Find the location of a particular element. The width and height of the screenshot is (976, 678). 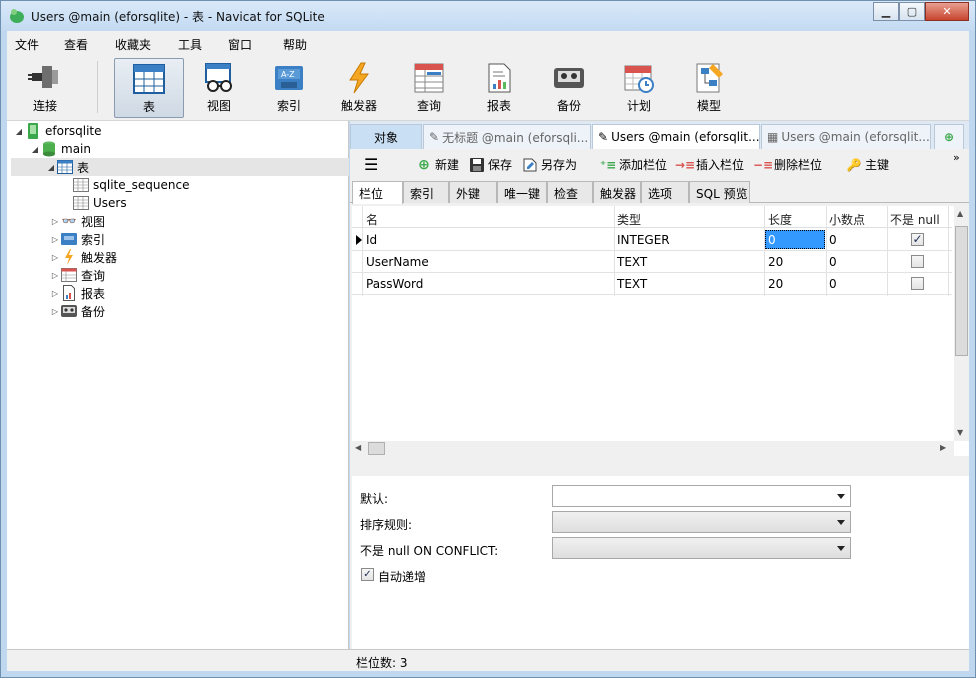

new-tab-button: ⊕ is located at coordinates (949, 136).